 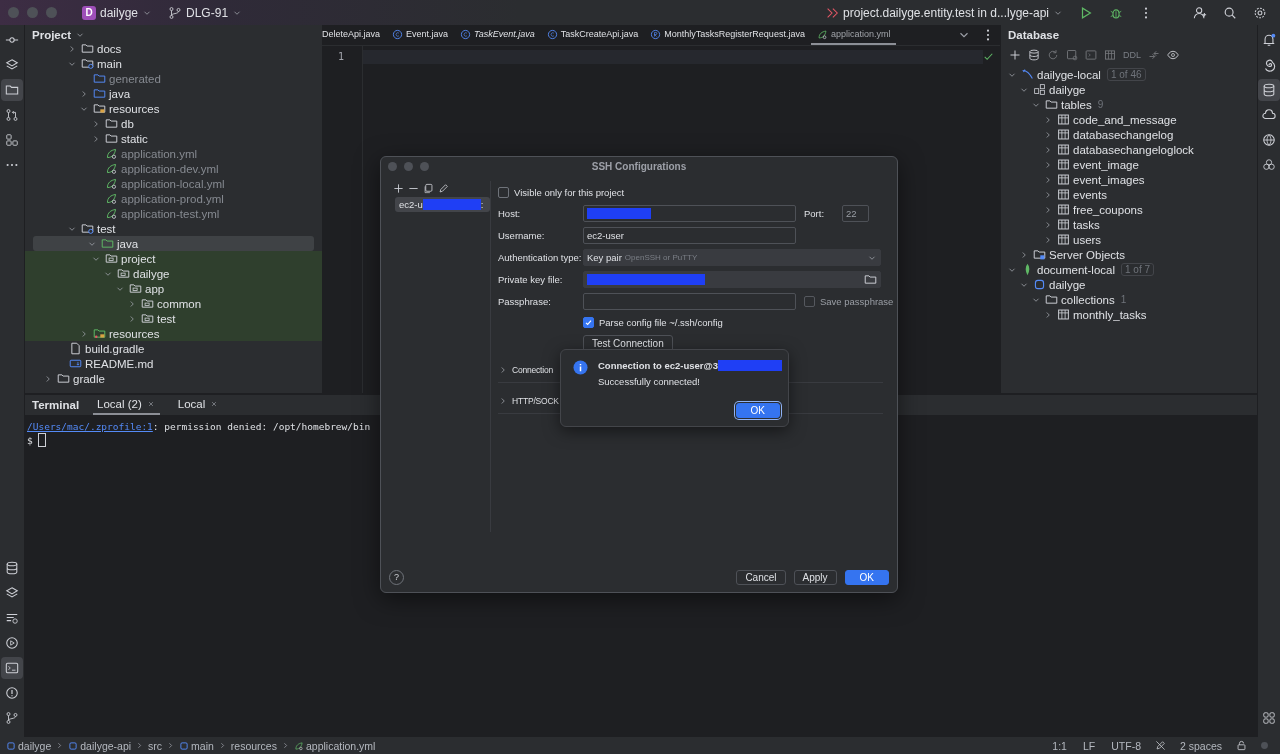 I want to click on tree-item: databasechangelog, so click(x=1129, y=134).